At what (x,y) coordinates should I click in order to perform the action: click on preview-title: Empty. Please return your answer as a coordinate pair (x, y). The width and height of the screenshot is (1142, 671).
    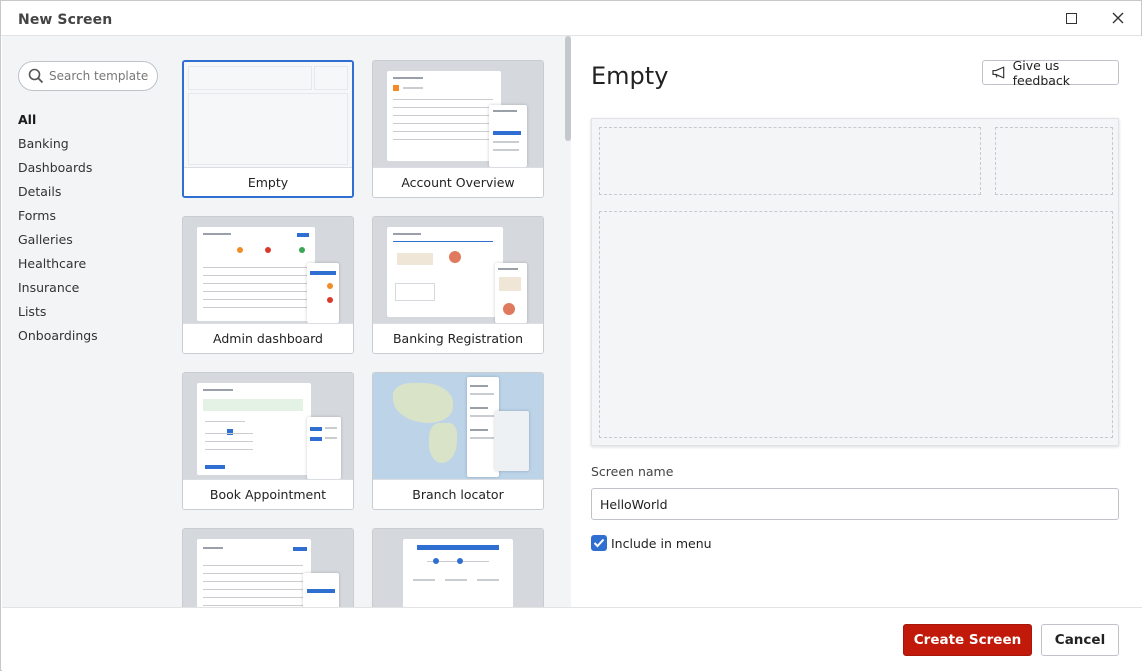
    Looking at the image, I should click on (630, 76).